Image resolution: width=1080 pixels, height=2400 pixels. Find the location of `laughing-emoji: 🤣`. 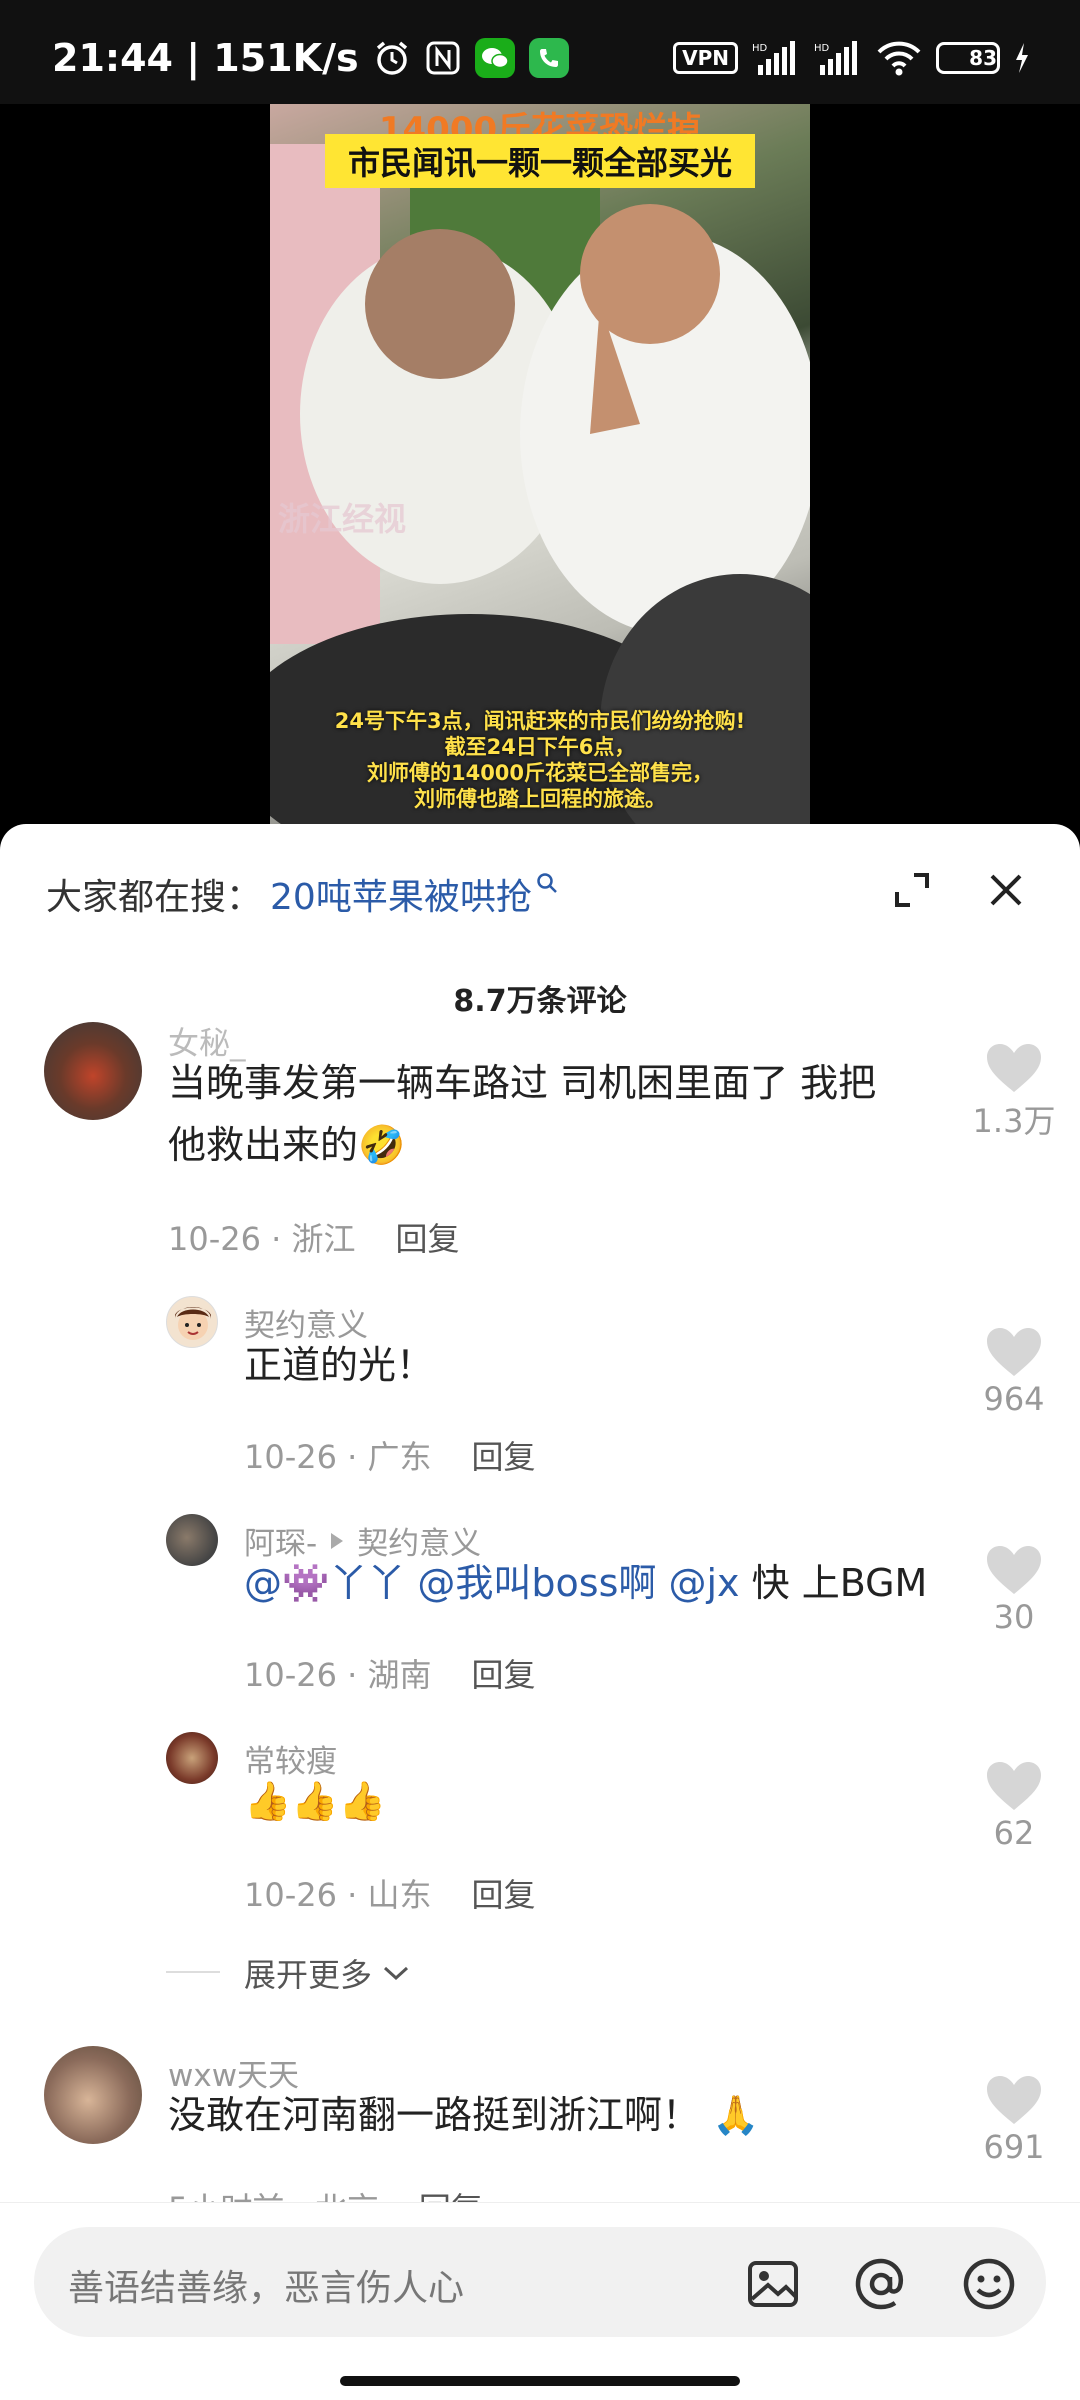

laughing-emoji: 🤣 is located at coordinates (382, 1145).